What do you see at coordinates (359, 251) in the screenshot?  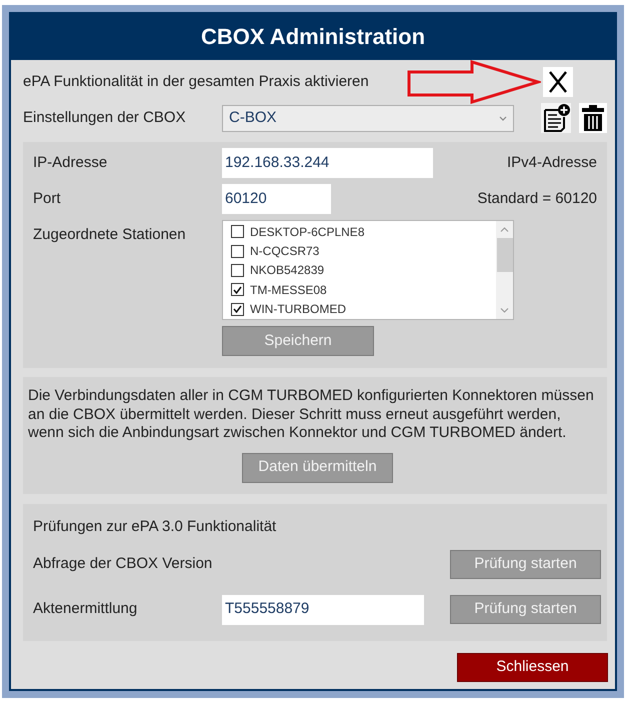 I see `station-item: N-CQCSR73` at bounding box center [359, 251].